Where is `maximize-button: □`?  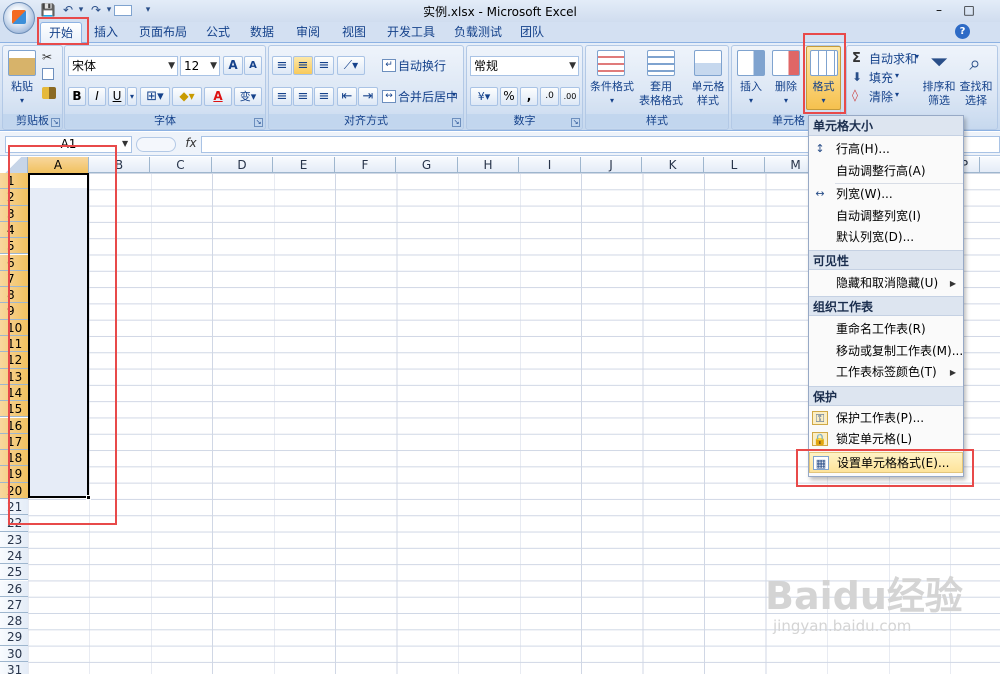 maximize-button: □ is located at coordinates (969, 10).